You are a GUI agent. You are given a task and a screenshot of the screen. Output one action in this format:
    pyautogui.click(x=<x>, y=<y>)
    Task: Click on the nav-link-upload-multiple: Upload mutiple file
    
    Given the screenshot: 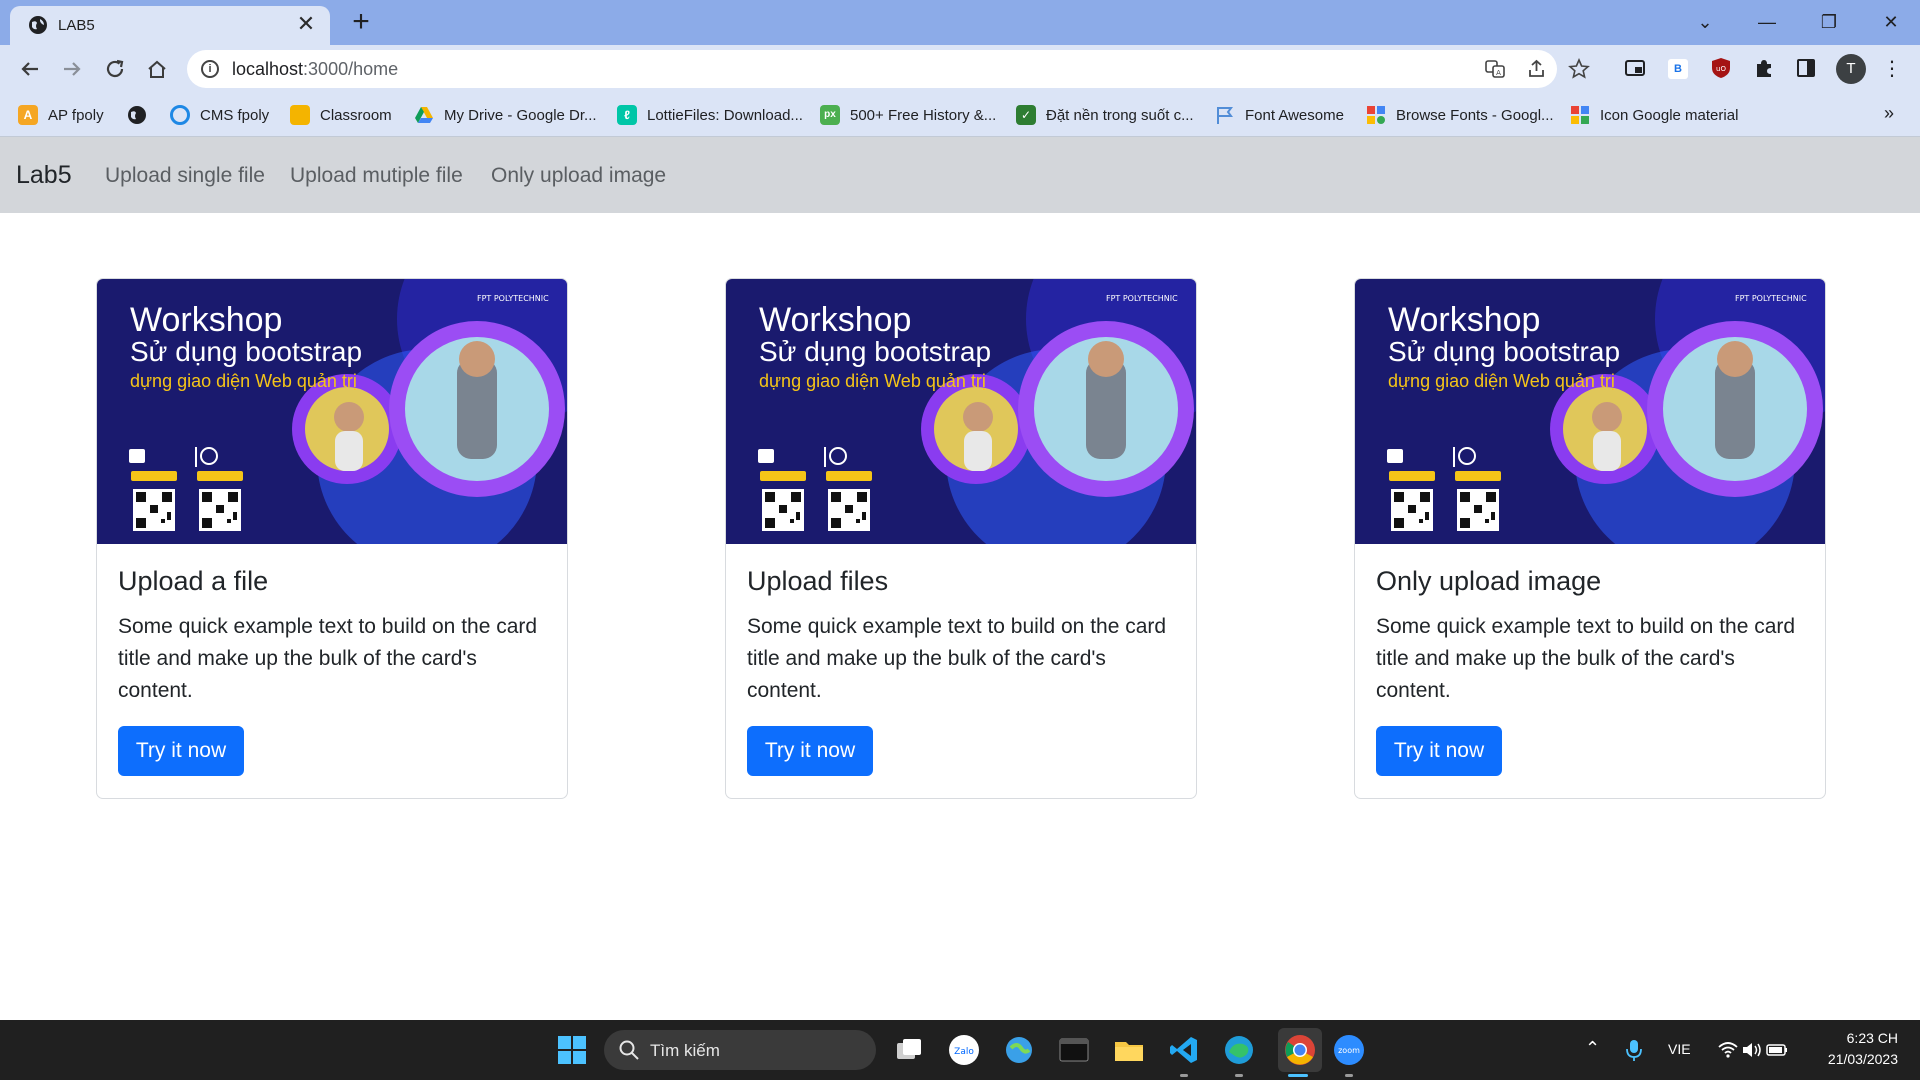 What is the action you would take?
    pyautogui.click(x=376, y=176)
    